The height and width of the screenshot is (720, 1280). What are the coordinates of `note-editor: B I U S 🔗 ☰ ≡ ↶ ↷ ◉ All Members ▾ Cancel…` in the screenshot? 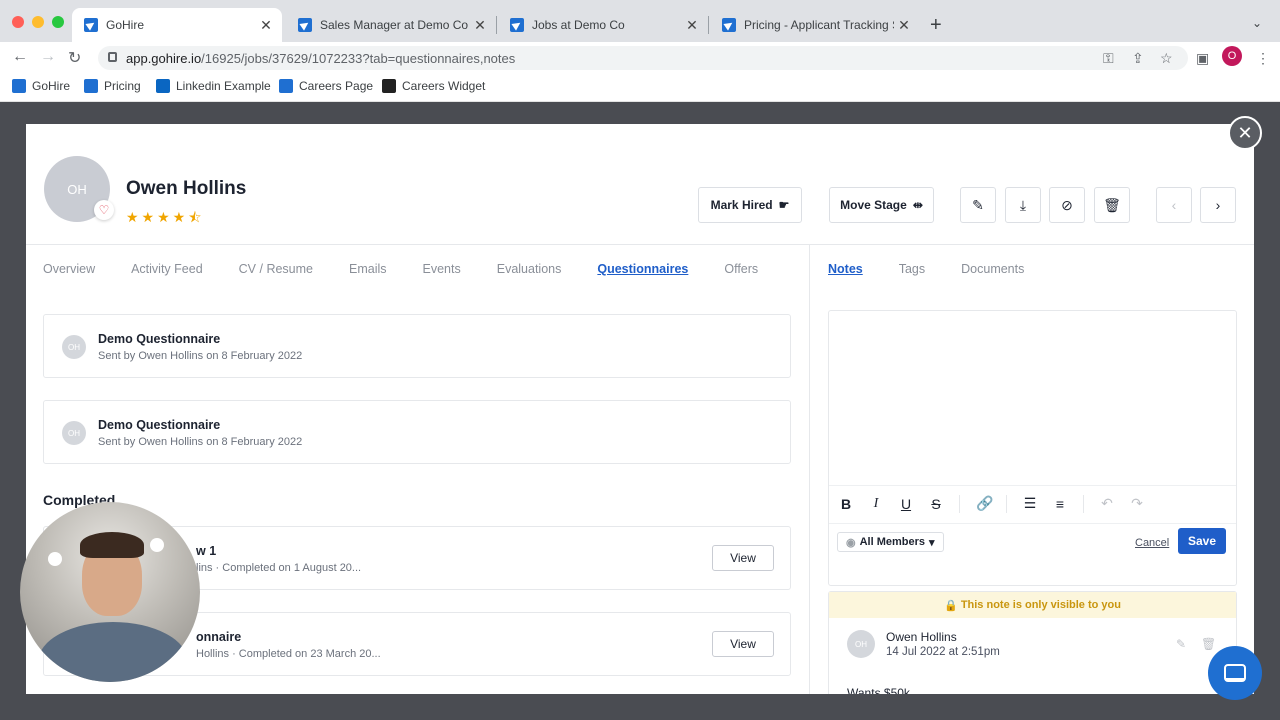 It's located at (1032, 448).